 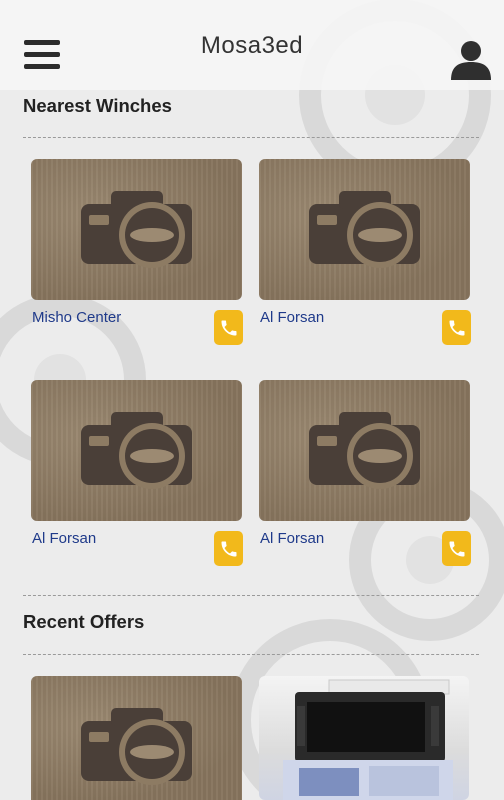 I want to click on user-icon, so click(x=471, y=60).